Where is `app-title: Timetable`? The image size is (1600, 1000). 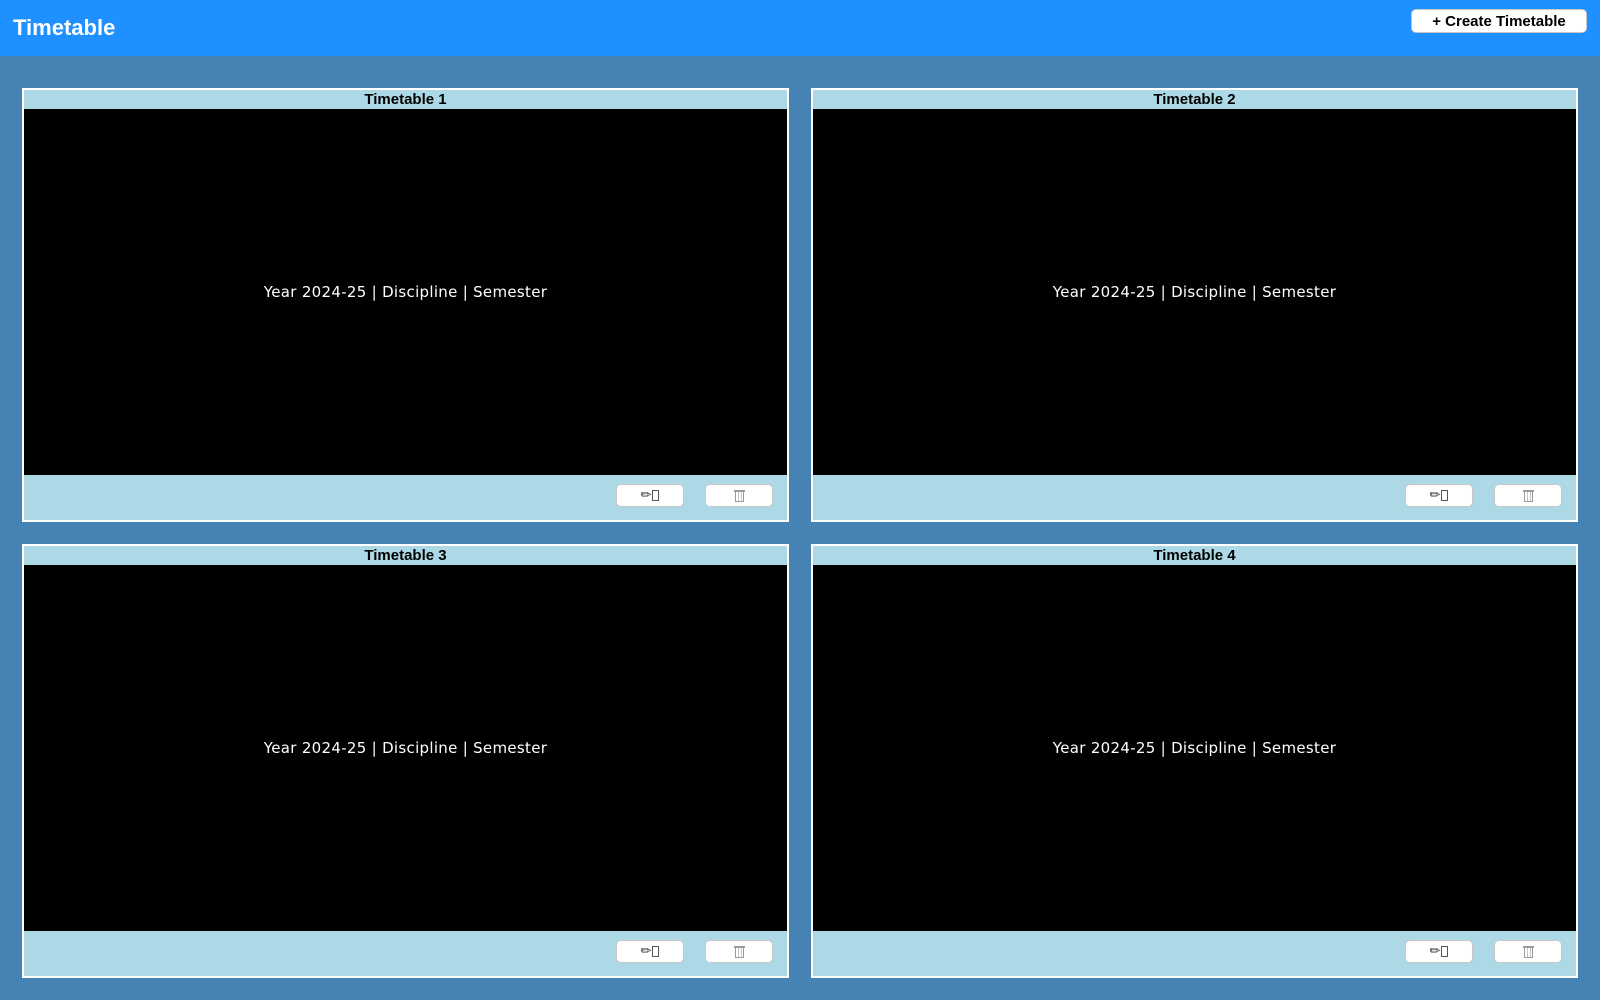 app-title: Timetable is located at coordinates (64, 27).